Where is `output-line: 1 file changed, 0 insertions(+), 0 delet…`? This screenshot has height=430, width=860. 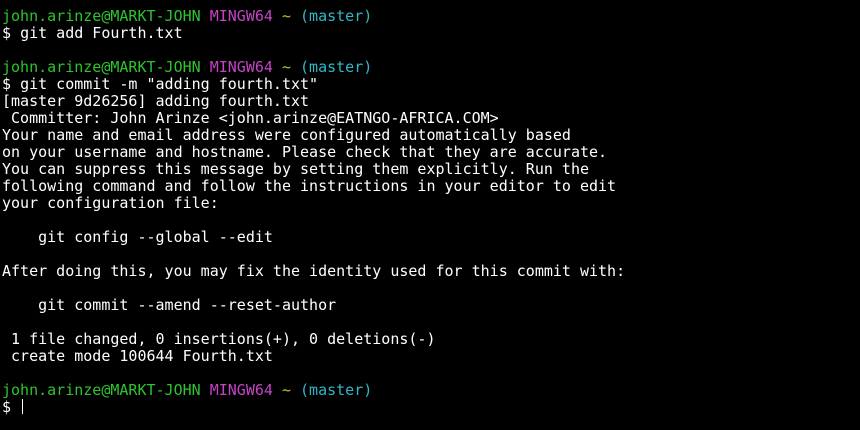
output-line: 1 file changed, 0 insertions(+), 0 delet… is located at coordinates (219, 339).